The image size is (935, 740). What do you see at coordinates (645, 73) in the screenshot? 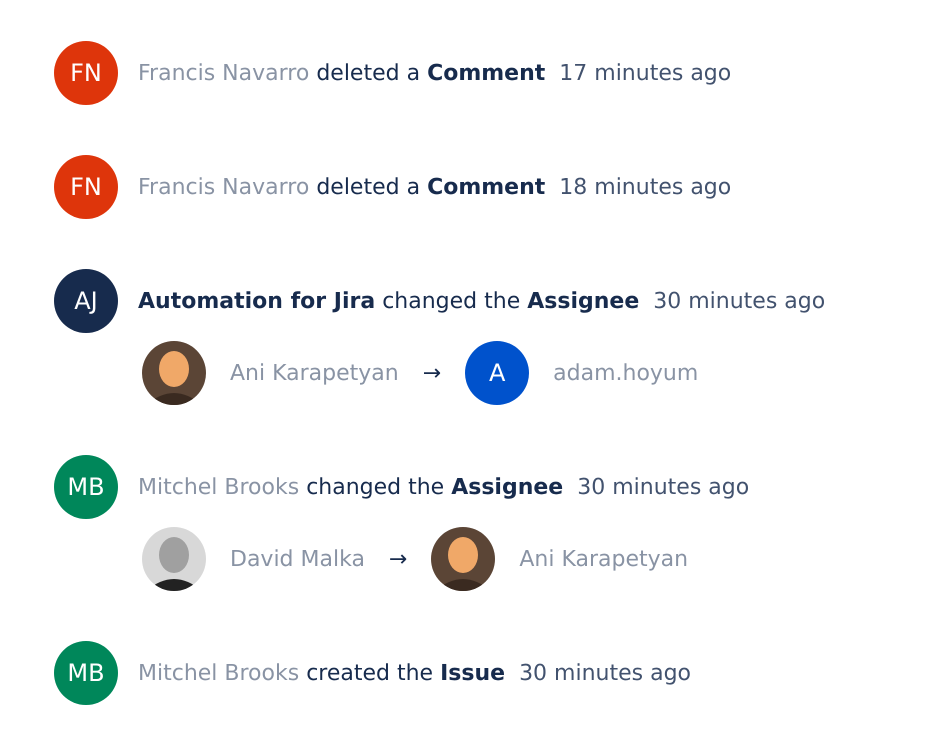
I see `timestamp: 17 minutes ago` at bounding box center [645, 73].